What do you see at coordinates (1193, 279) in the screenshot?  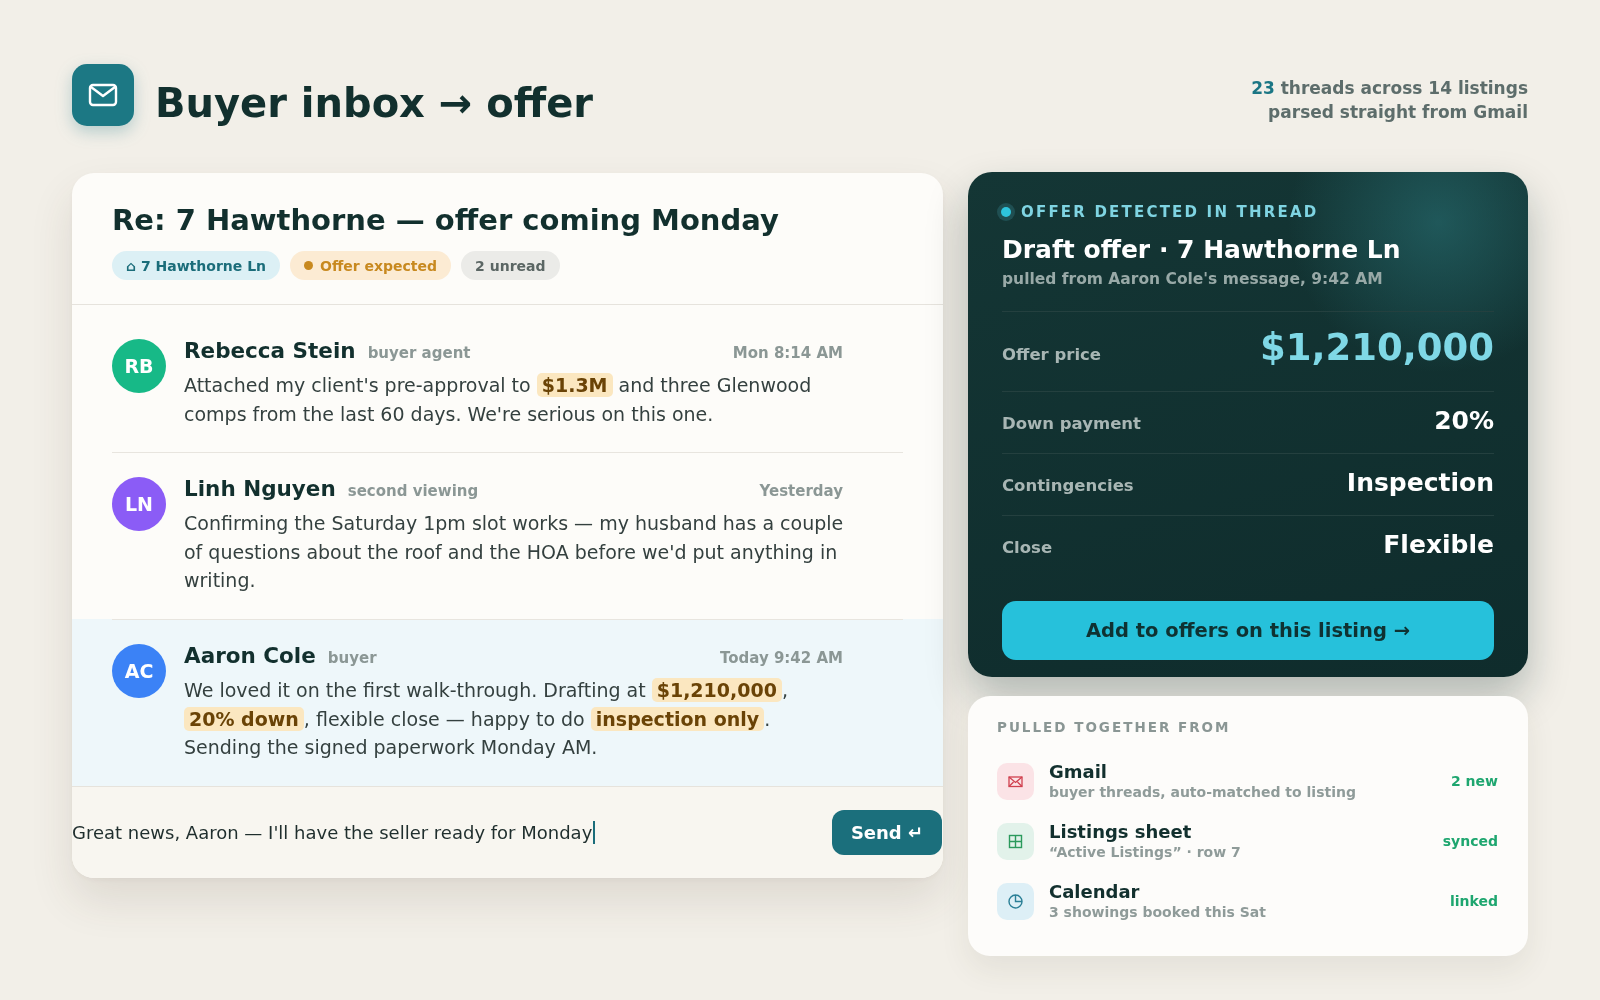 I see `offer-subtitle: pulled from Aaron Cole's message, 9:42 AM` at bounding box center [1193, 279].